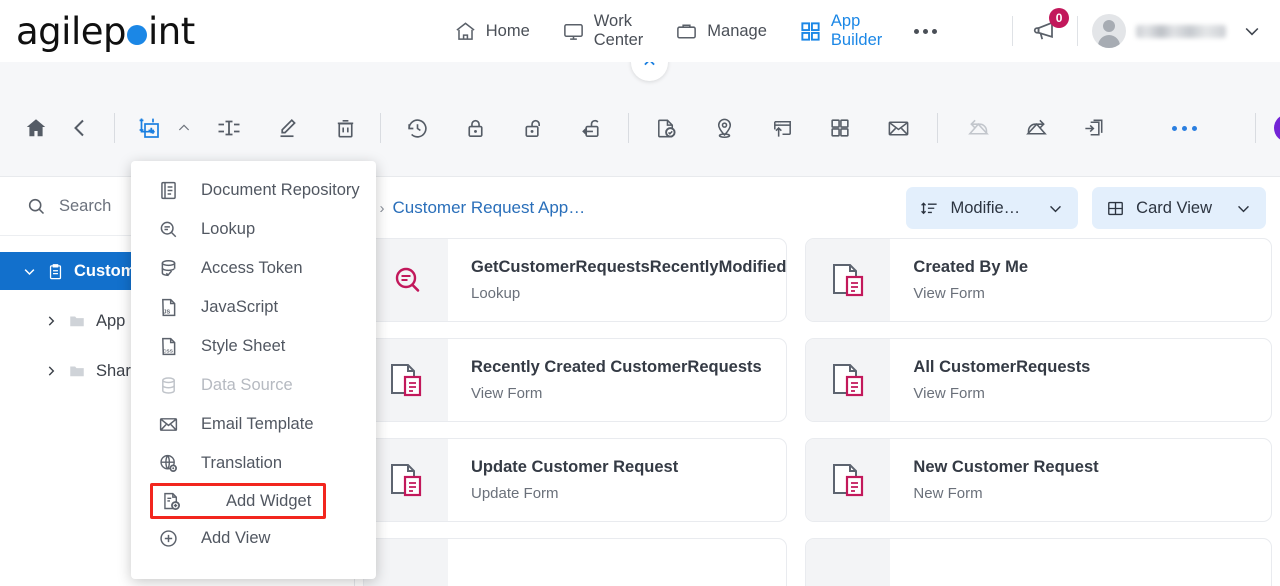 Image resolution: width=1280 pixels, height=586 pixels. I want to click on card-body, so click(459, 580).